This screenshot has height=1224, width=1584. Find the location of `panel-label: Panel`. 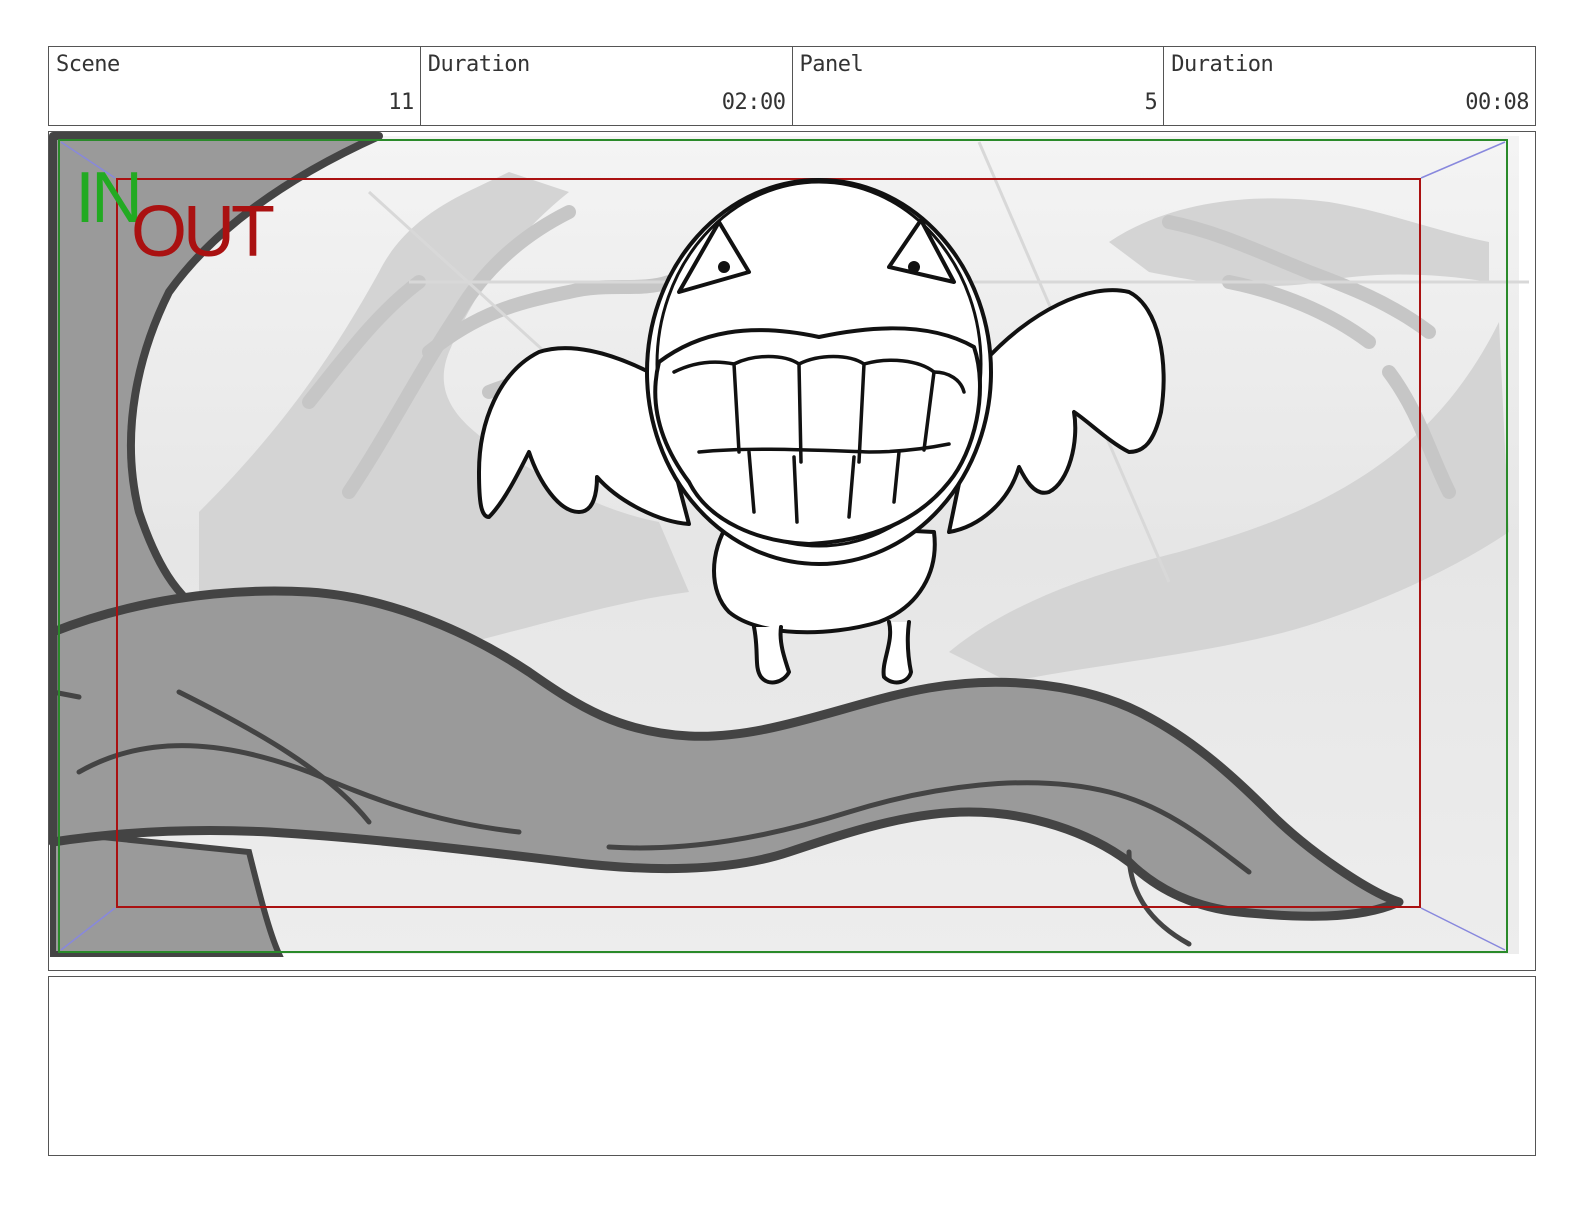

panel-label: Panel is located at coordinates (831, 64).